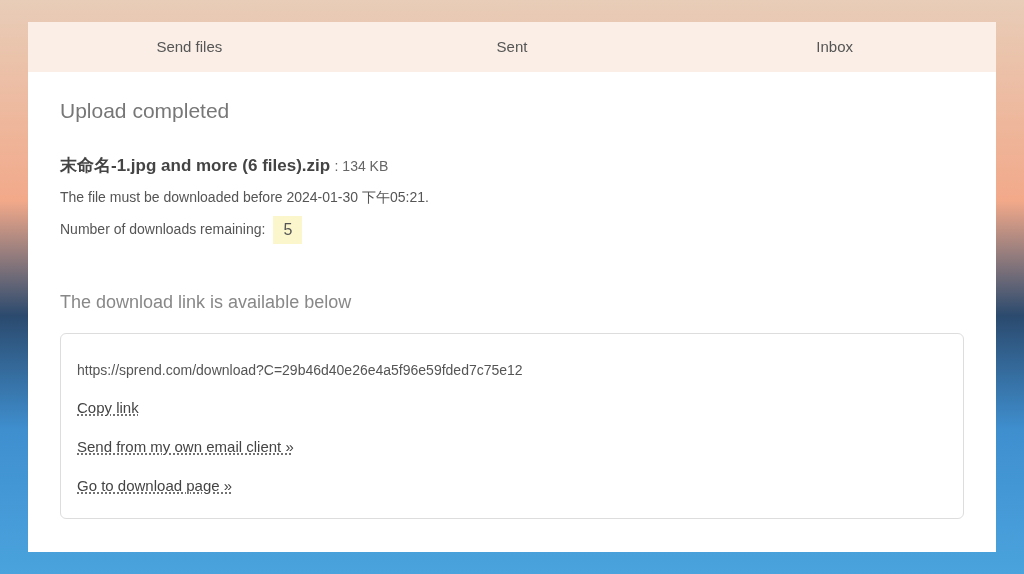 The width and height of the screenshot is (1024, 574). What do you see at coordinates (361, 166) in the screenshot?
I see `file-size: : 134 KB` at bounding box center [361, 166].